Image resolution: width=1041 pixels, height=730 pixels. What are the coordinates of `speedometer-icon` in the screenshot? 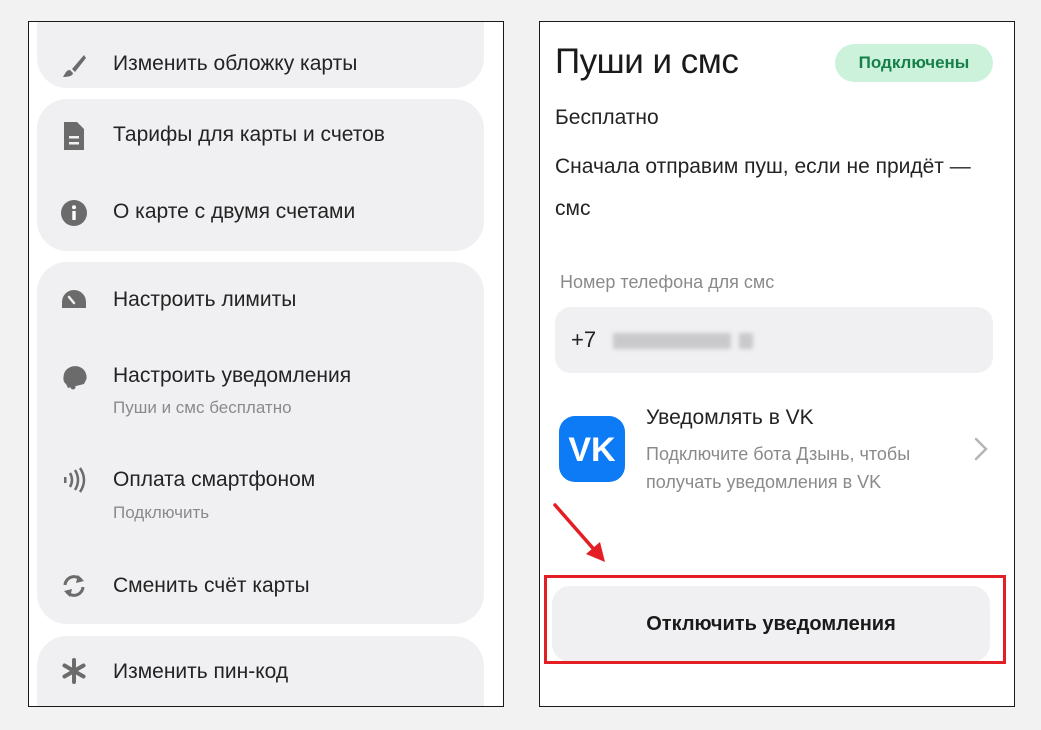 It's located at (74, 300).